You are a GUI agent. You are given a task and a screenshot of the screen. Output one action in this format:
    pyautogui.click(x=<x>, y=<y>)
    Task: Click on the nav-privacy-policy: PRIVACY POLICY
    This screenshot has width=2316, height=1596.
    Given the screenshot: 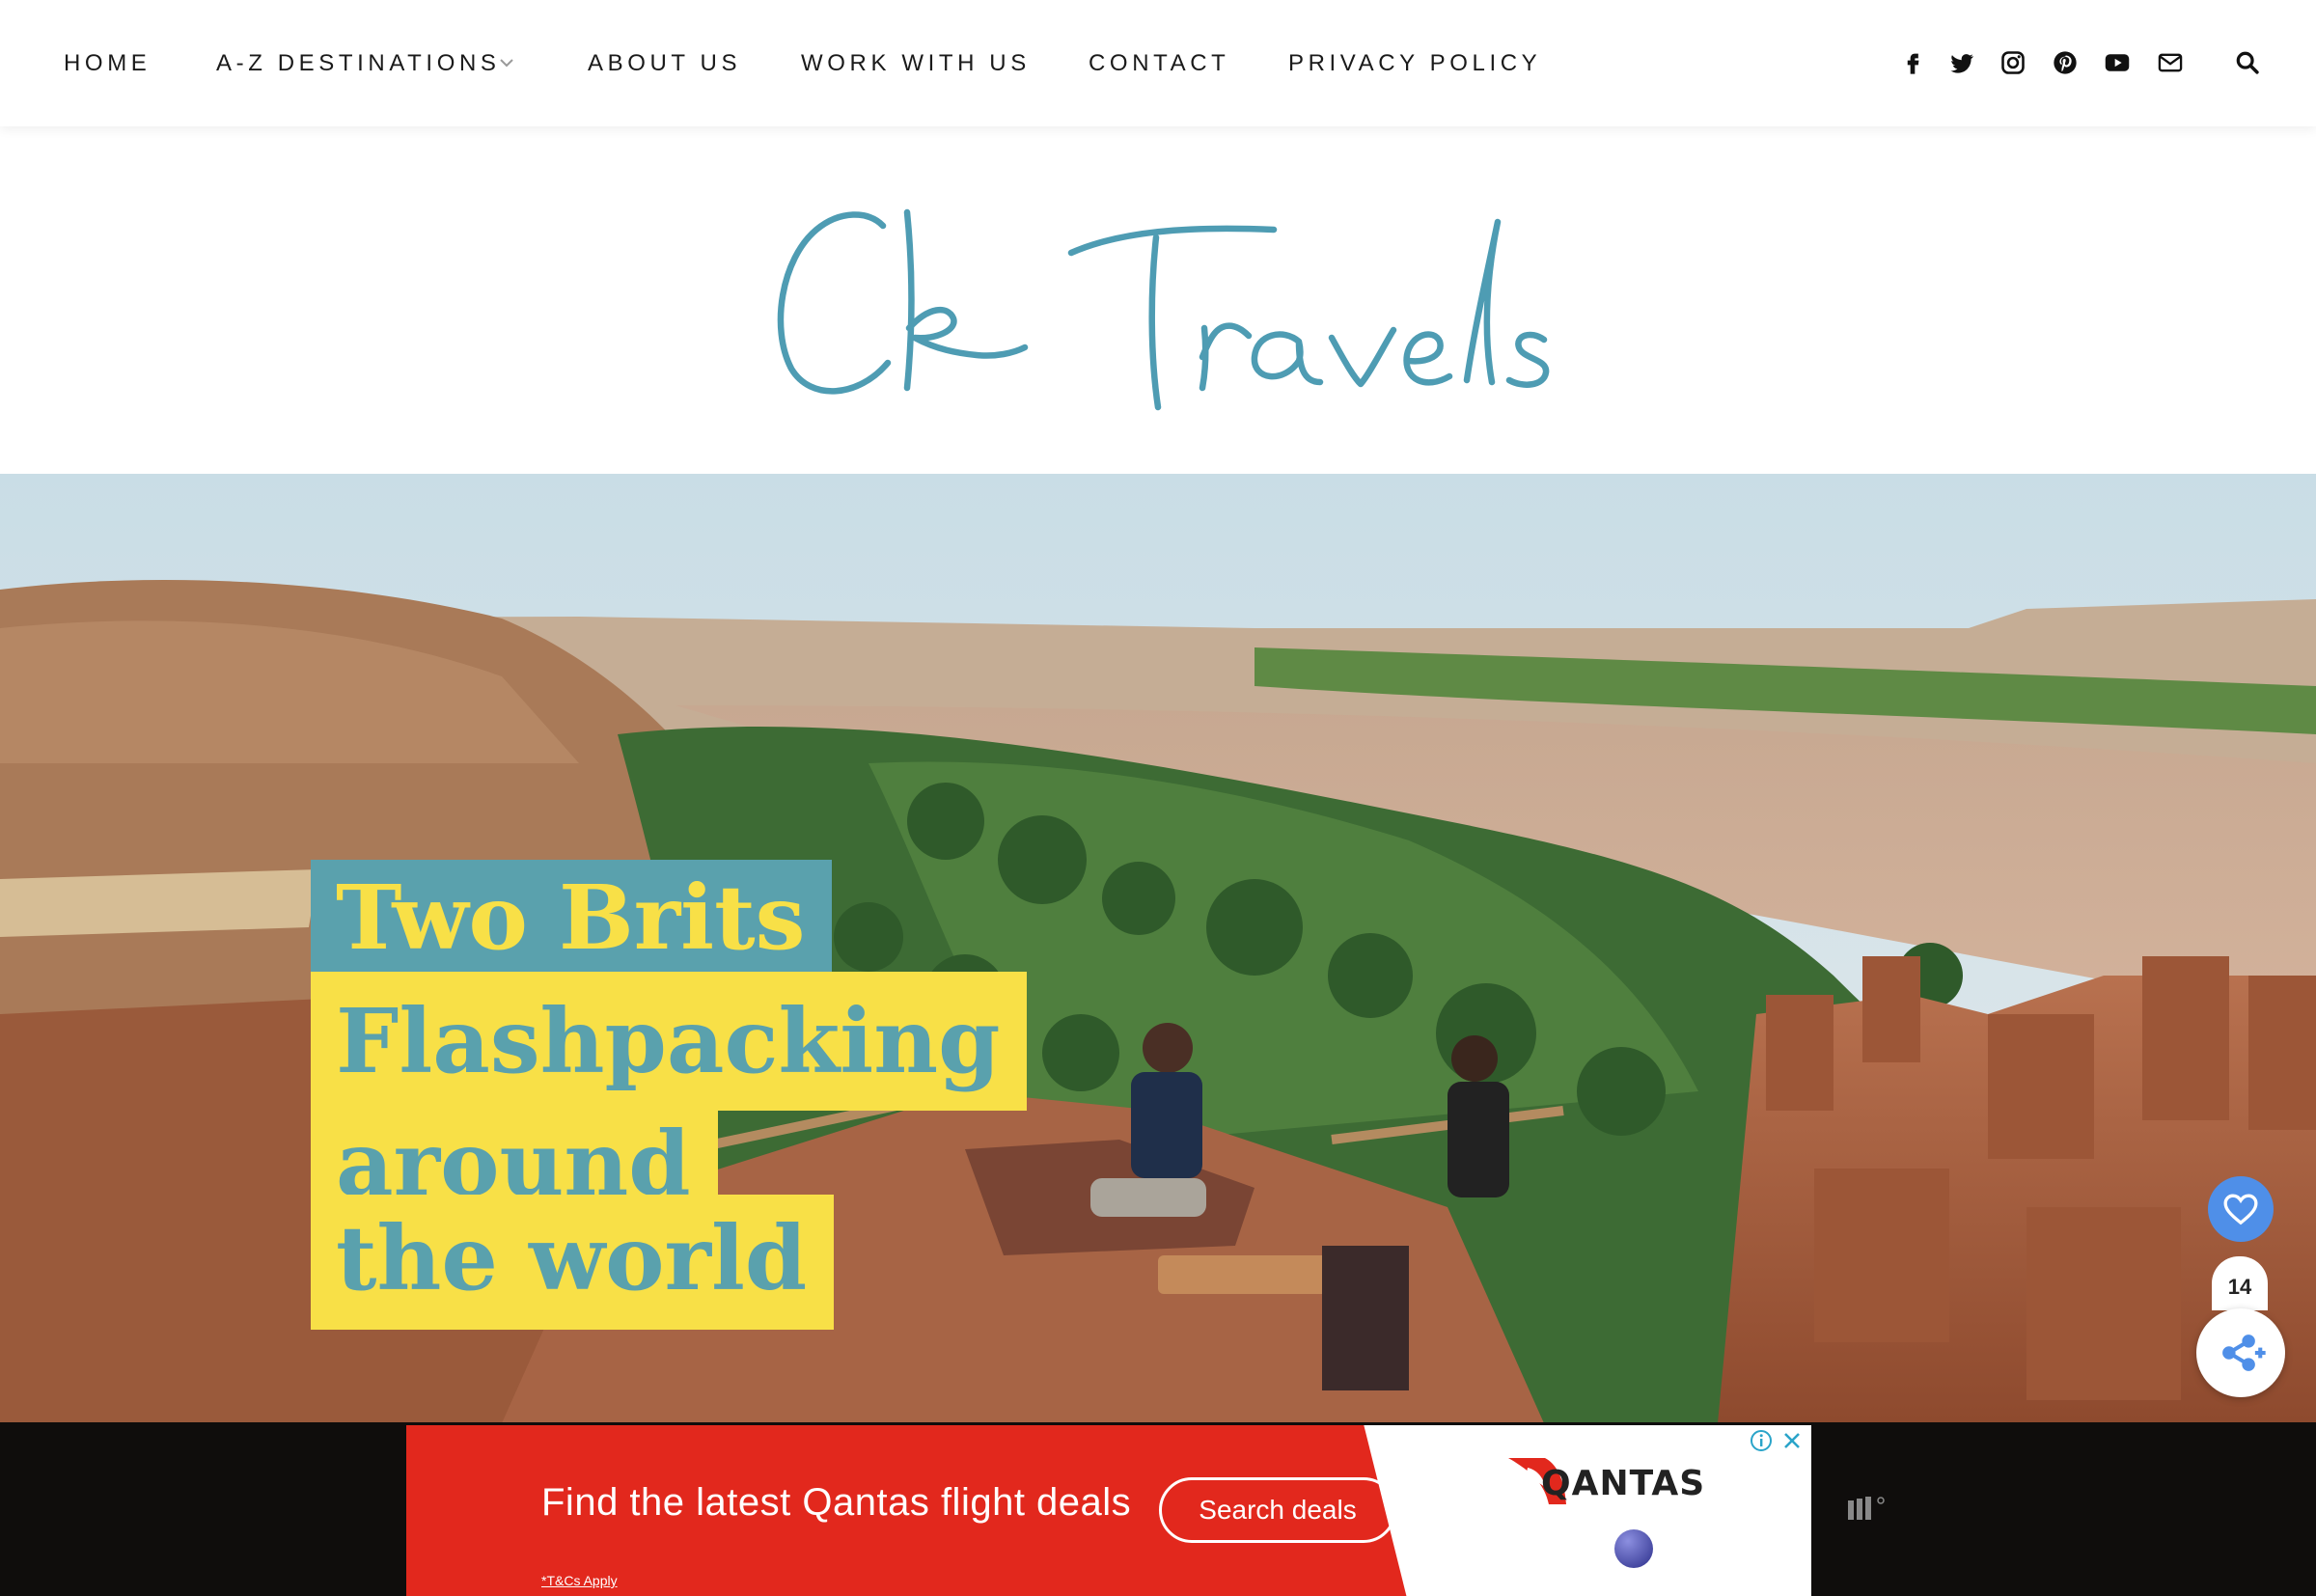 What is the action you would take?
    pyautogui.click(x=1414, y=63)
    